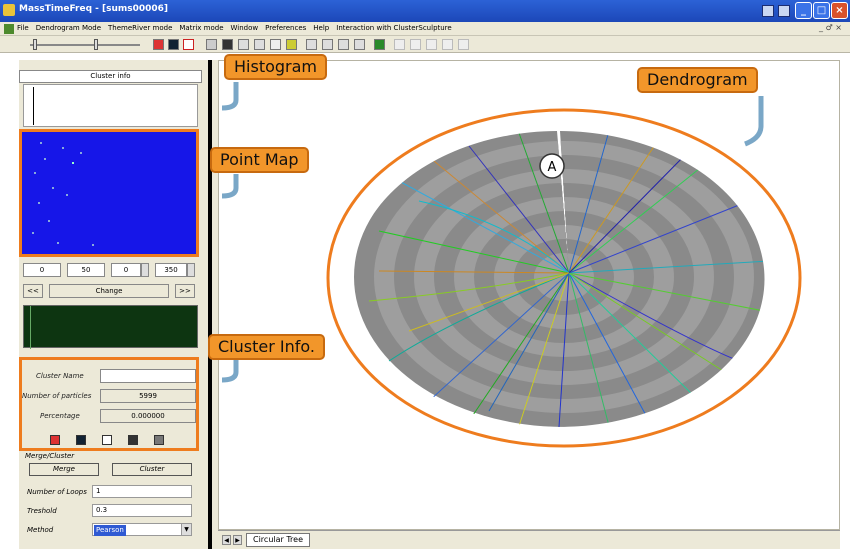 The image size is (850, 549). What do you see at coordinates (140, 28) in the screenshot?
I see `menu-themeriver-mode: ThemeRiver mode` at bounding box center [140, 28].